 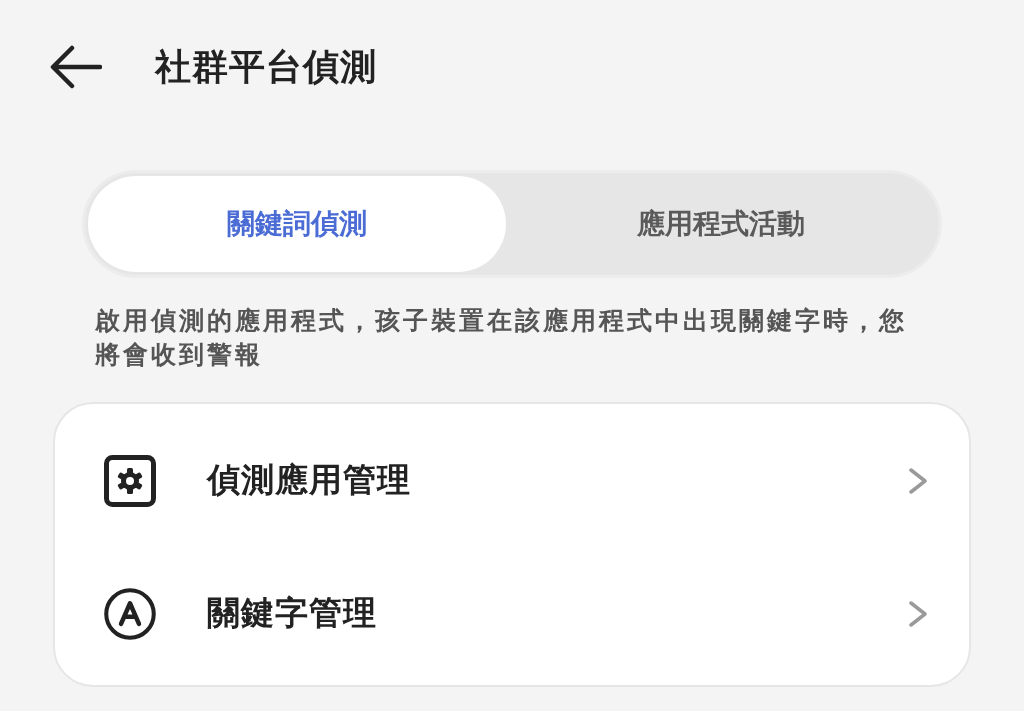 I want to click on tab: 應用程式活動, so click(x=721, y=224).